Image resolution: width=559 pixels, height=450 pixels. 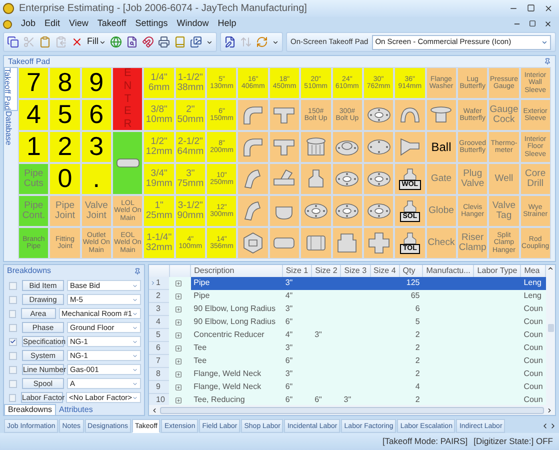 I want to click on table-cell: 65, so click(x=415, y=295).